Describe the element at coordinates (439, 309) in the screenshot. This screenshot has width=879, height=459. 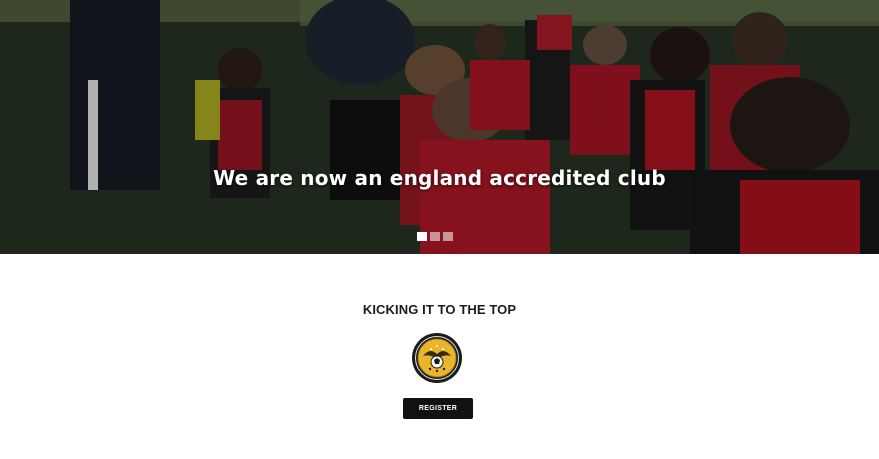
I see `section-tagline: KICKING IT TO THE TOP` at that location.